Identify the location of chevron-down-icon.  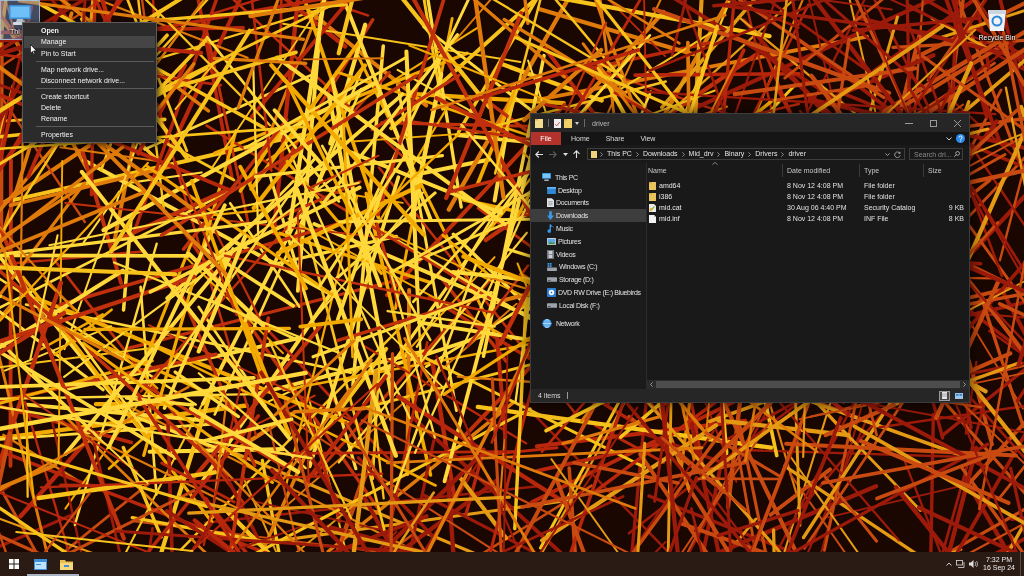
(949, 138).